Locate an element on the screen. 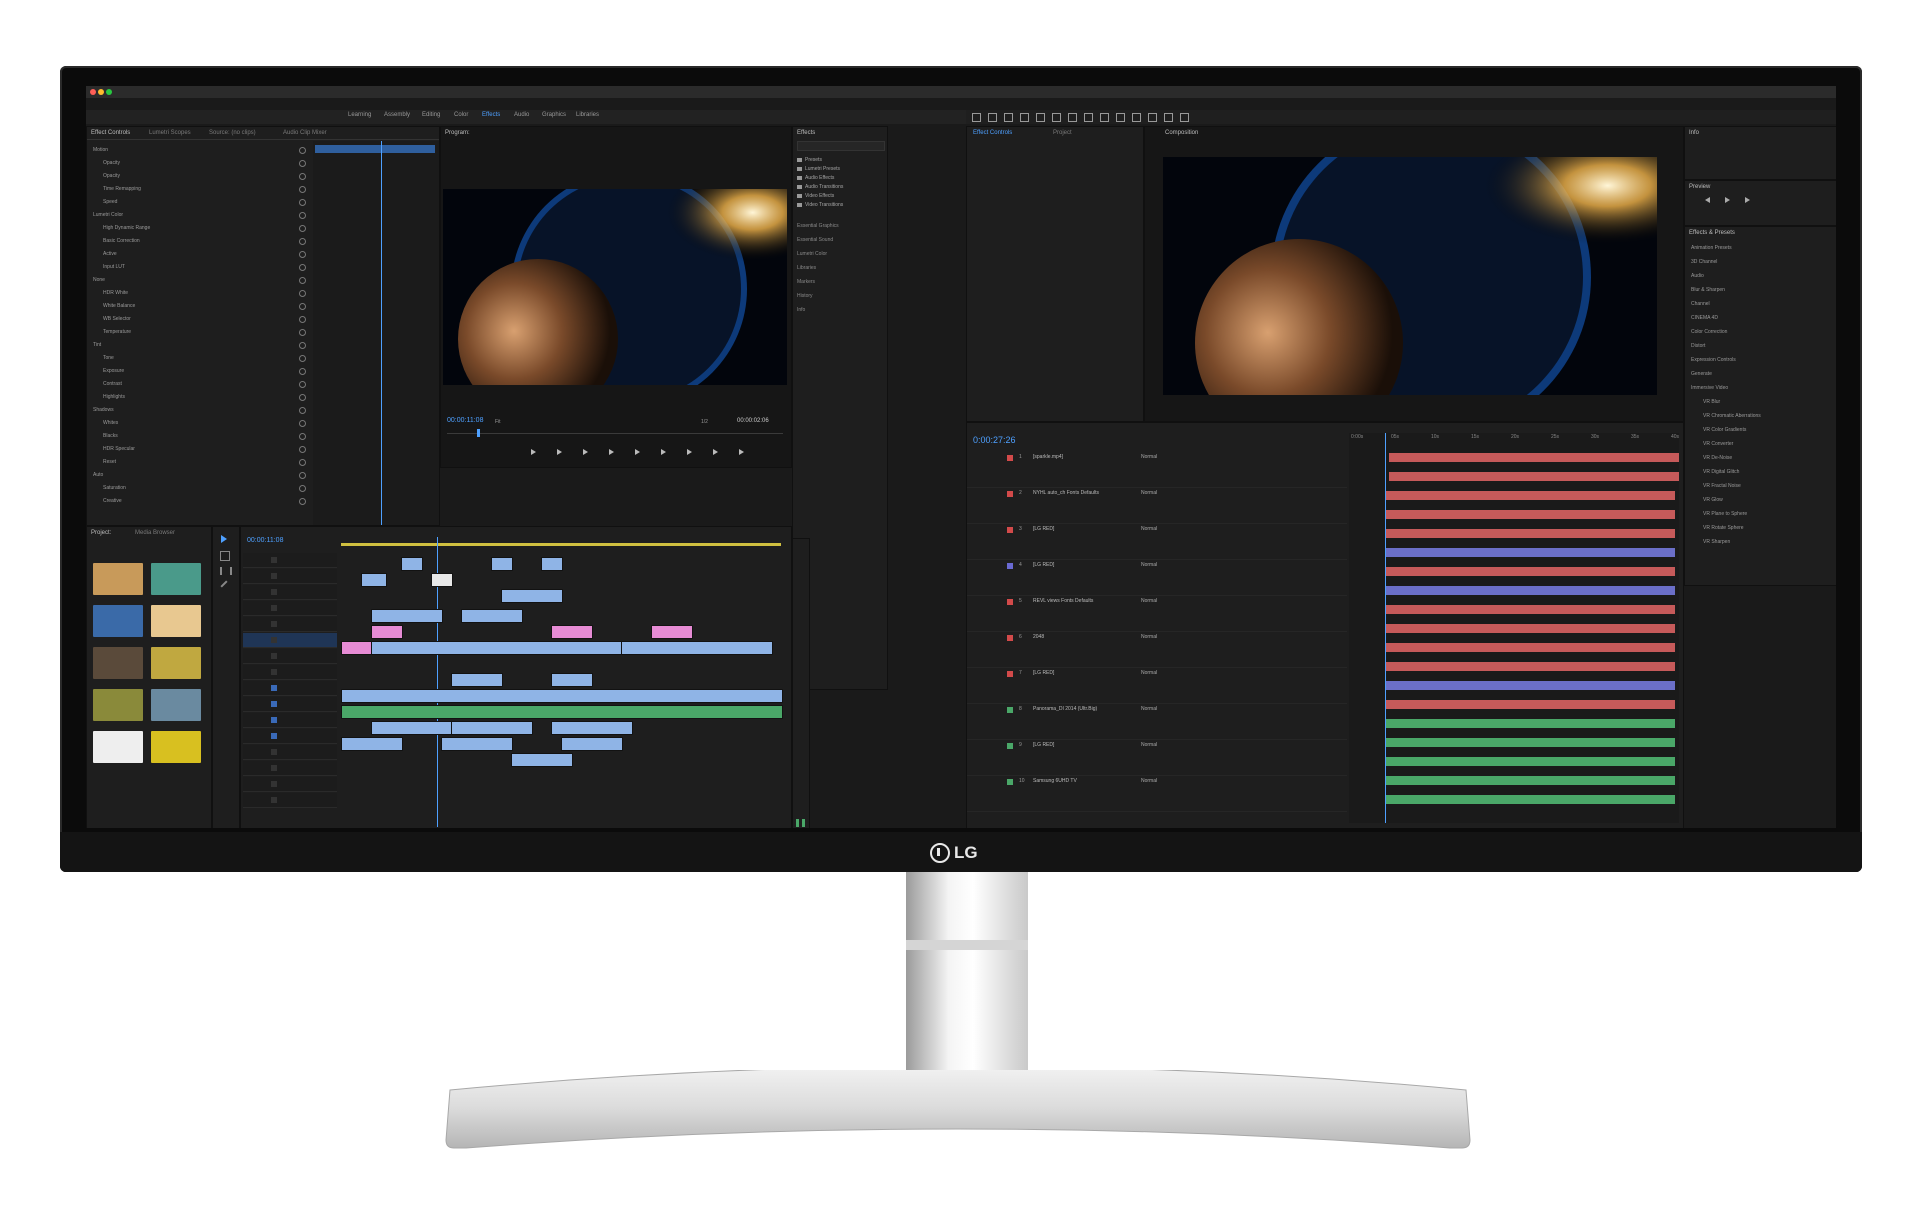 Image resolution: width=1920 pixels, height=1218 pixels. workspace-effects: Effects is located at coordinates (491, 115).